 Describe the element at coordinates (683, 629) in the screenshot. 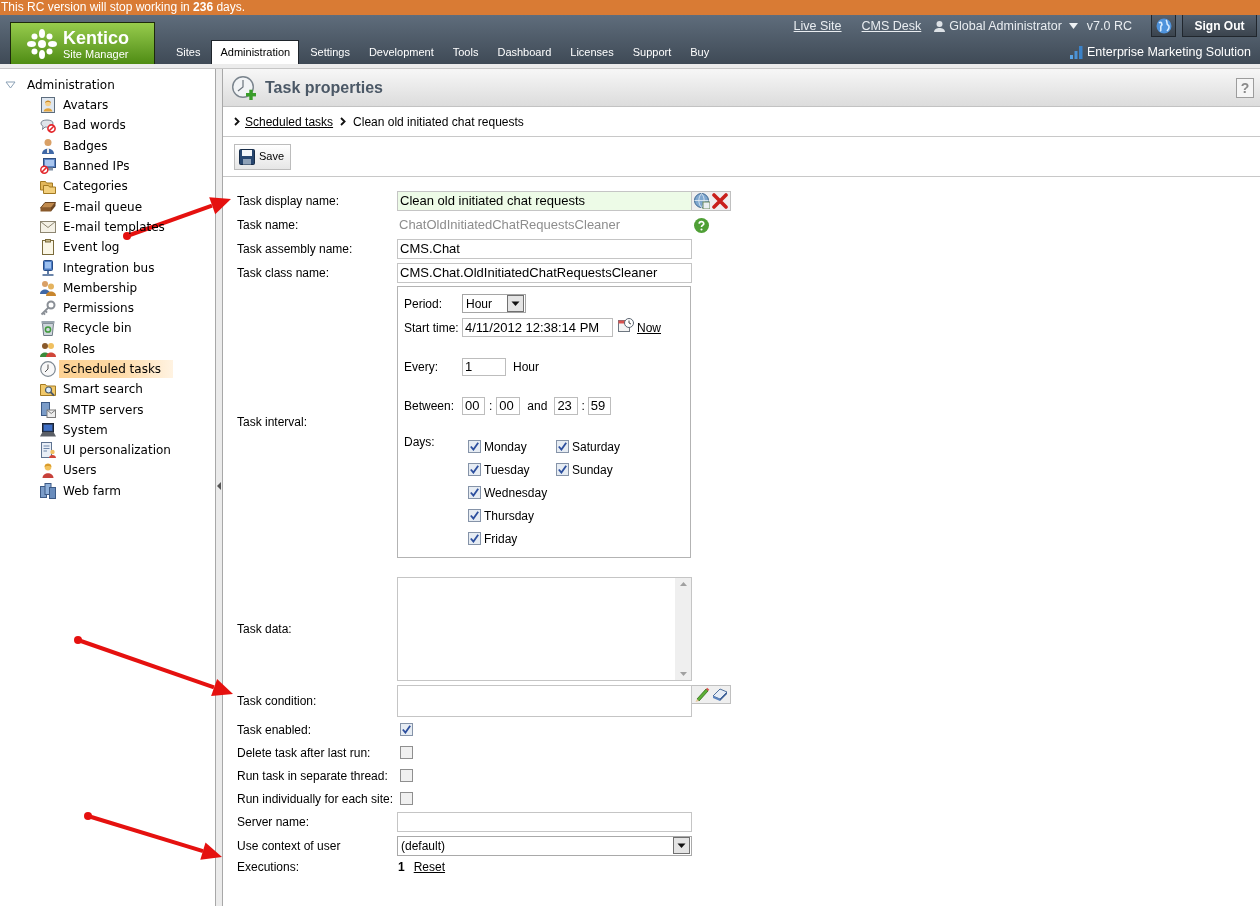

I see `scrollbar` at that location.